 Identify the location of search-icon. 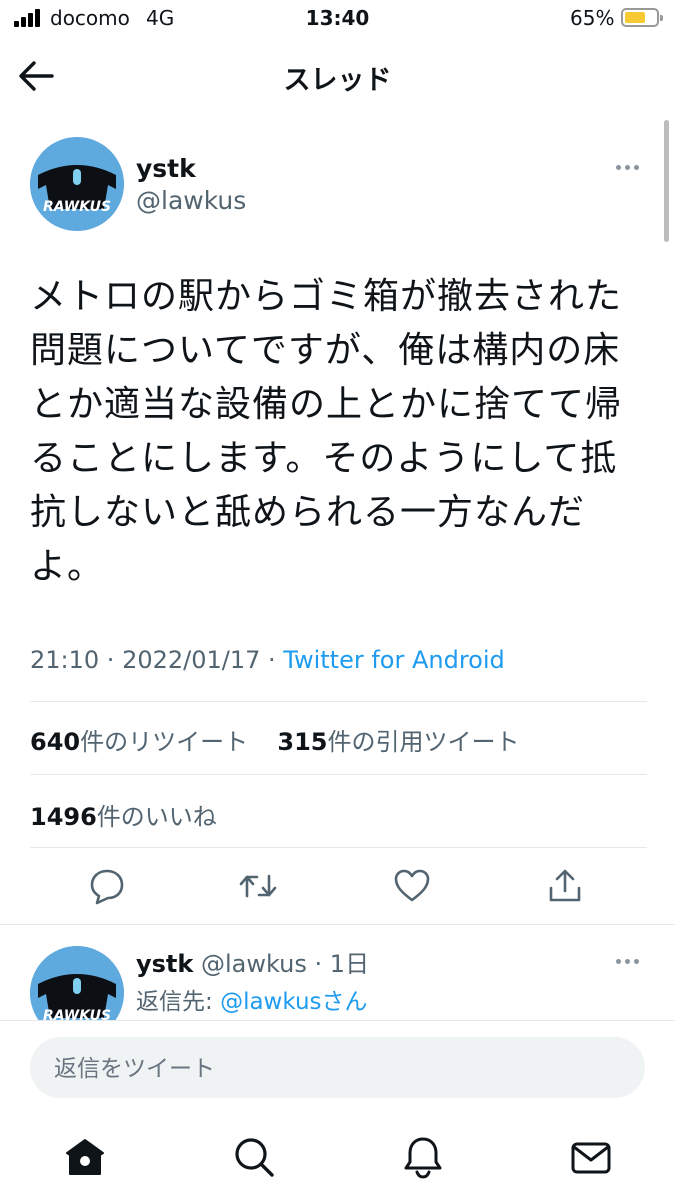
(254, 1157).